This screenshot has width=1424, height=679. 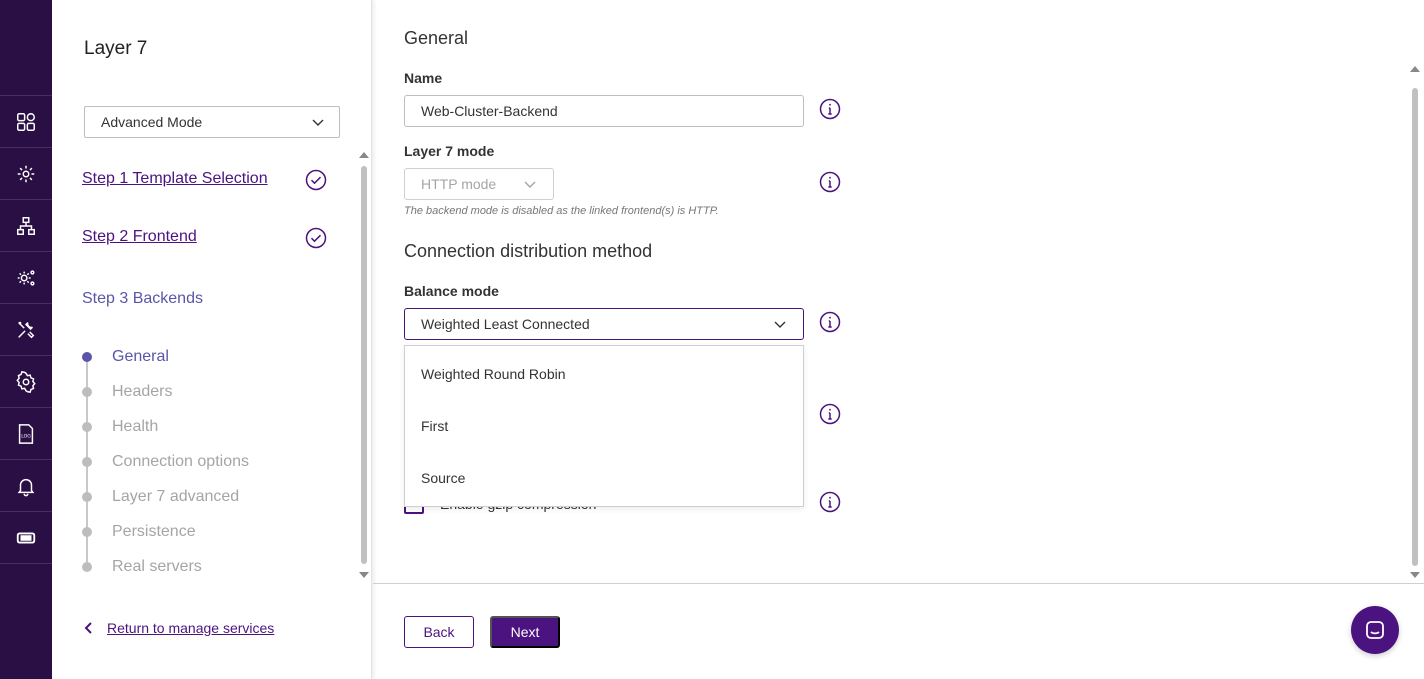 I want to click on nav-settings, so click(x=26, y=382).